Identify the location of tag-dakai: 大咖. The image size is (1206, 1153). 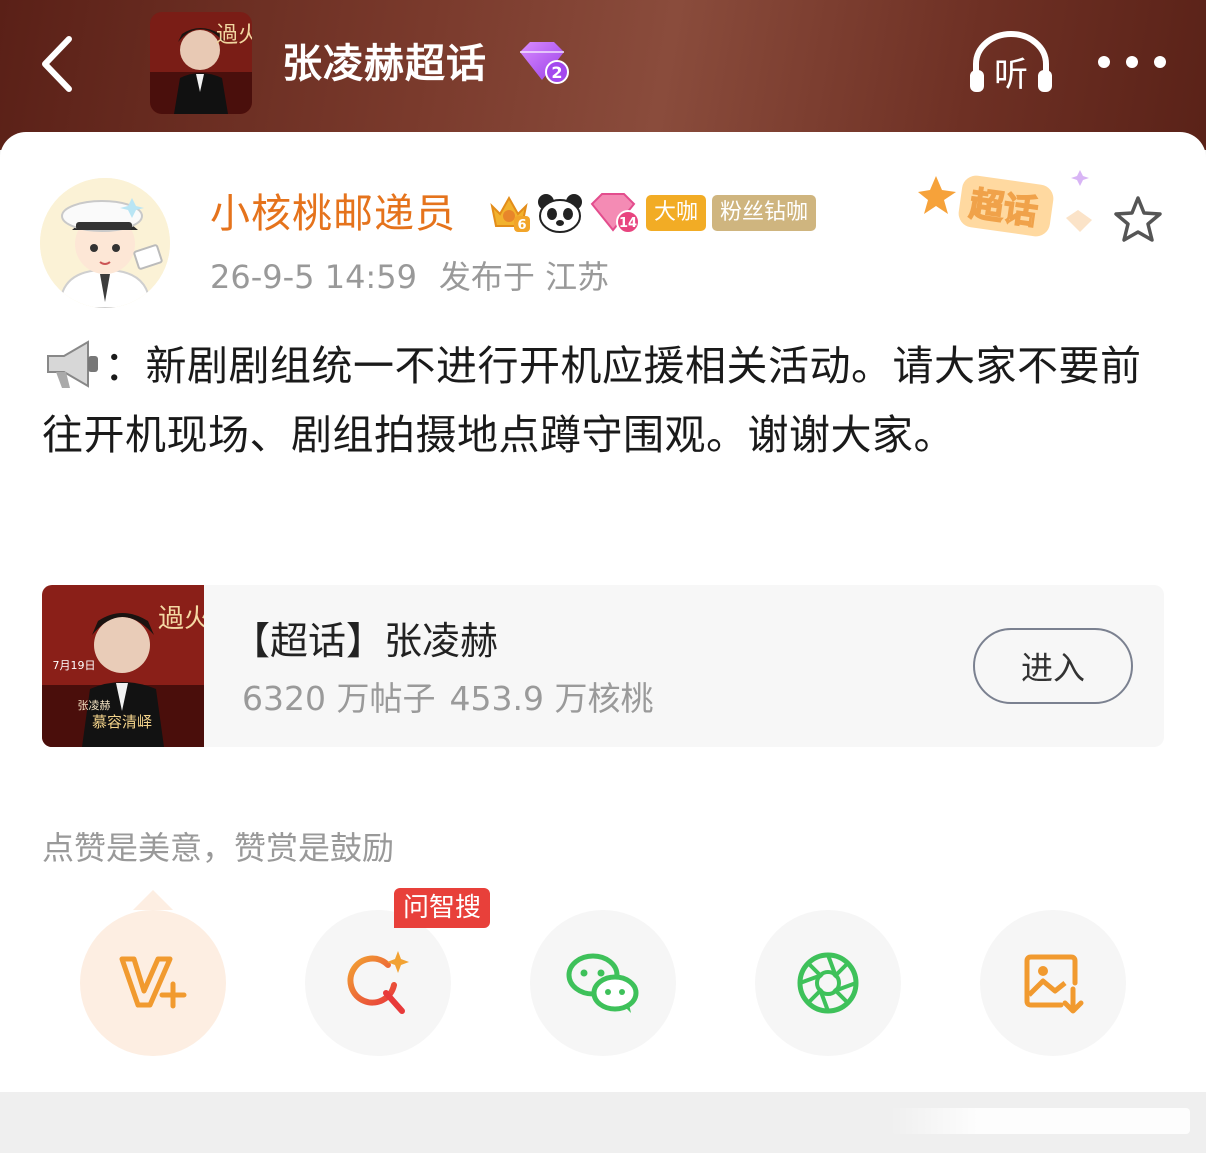
(676, 213).